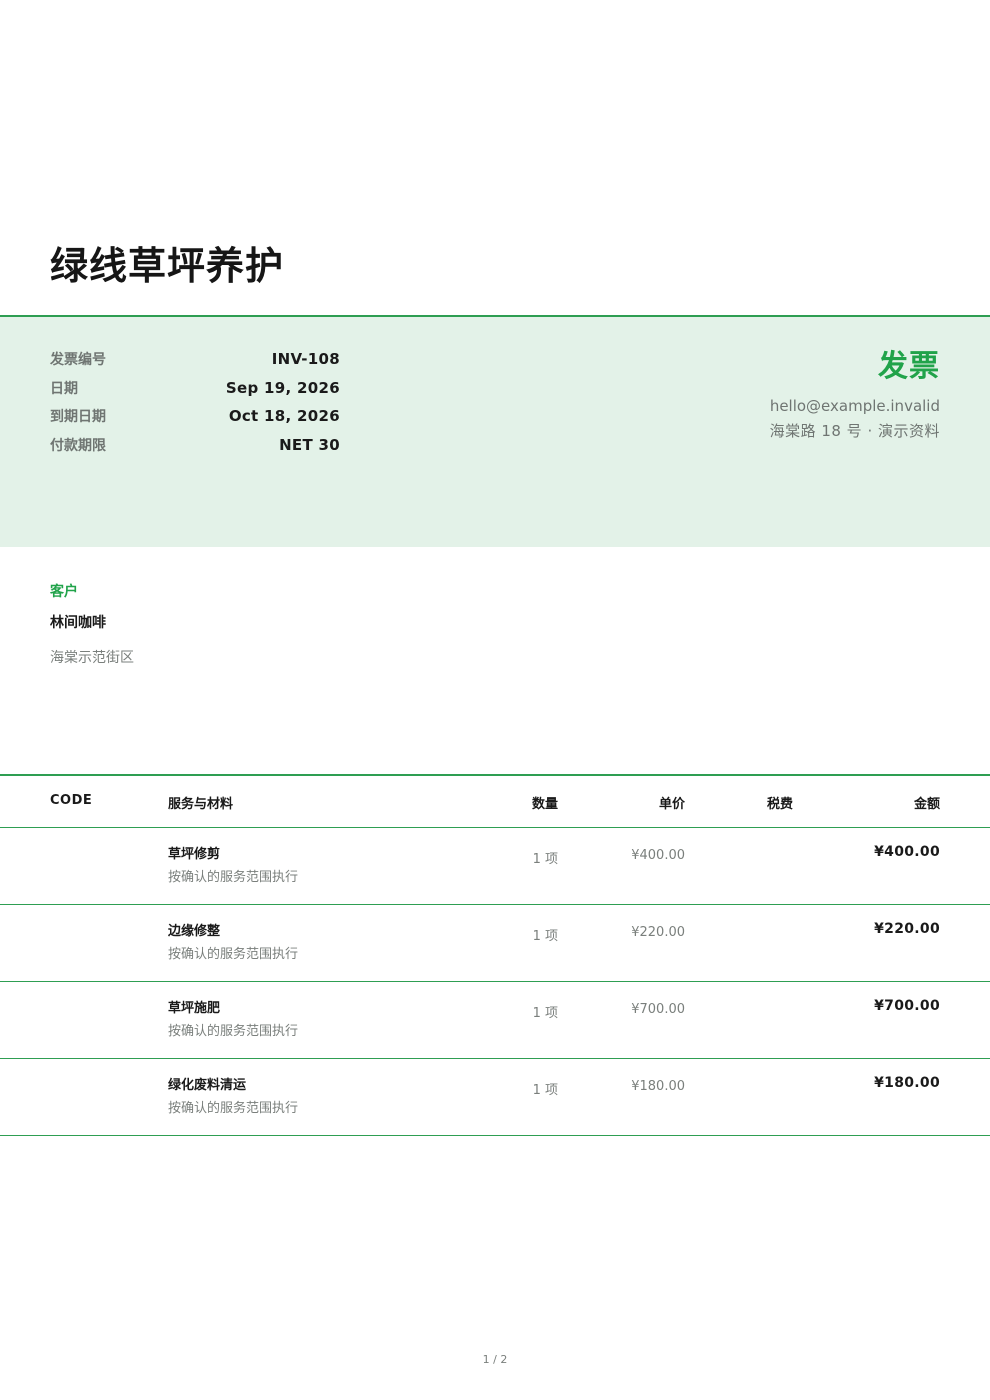 The image size is (990, 1400). What do you see at coordinates (71, 800) in the screenshot?
I see `header-code: CODE` at bounding box center [71, 800].